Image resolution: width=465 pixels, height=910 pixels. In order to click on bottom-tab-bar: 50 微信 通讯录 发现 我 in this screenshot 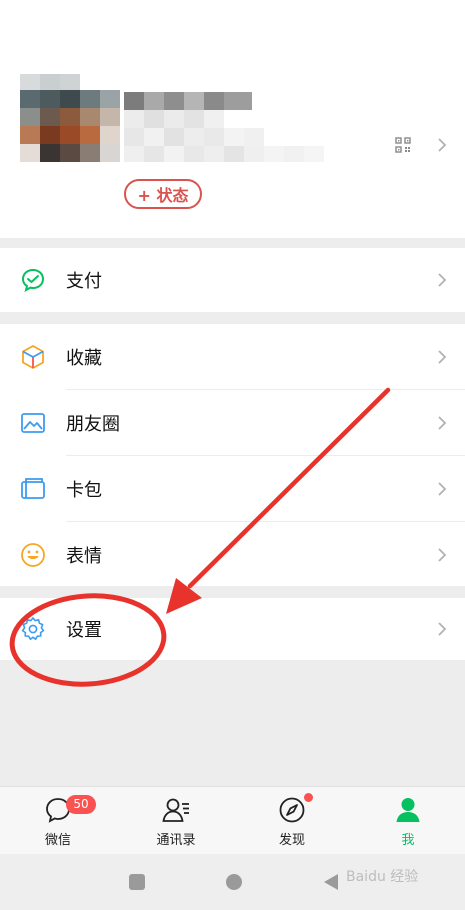, I will do `click(232, 820)`.